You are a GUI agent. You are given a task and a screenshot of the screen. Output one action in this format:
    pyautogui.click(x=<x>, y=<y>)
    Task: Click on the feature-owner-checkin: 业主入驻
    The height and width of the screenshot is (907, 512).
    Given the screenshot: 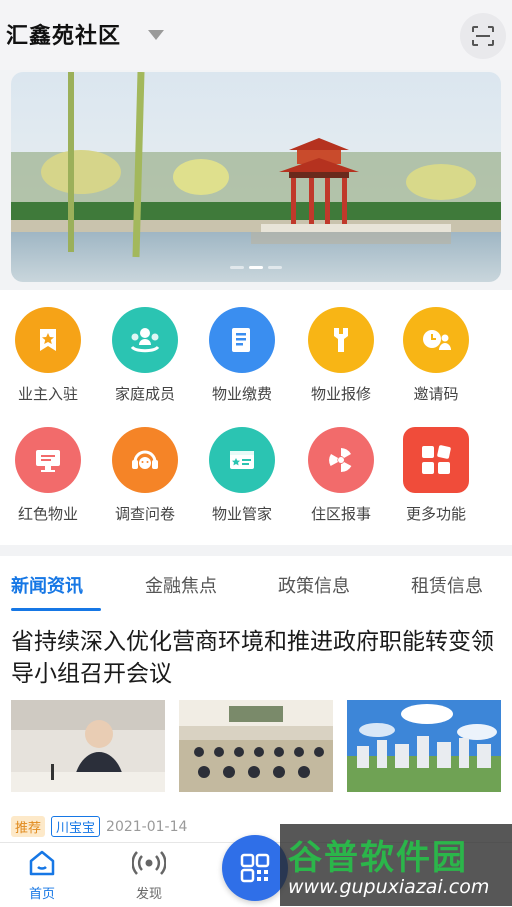 What is the action you would take?
    pyautogui.click(x=48, y=355)
    